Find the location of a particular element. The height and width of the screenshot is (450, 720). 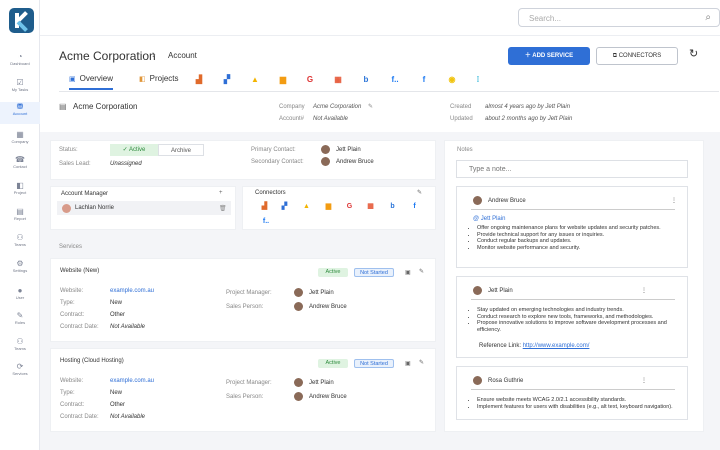

search-box: ⌕ is located at coordinates (619, 17).